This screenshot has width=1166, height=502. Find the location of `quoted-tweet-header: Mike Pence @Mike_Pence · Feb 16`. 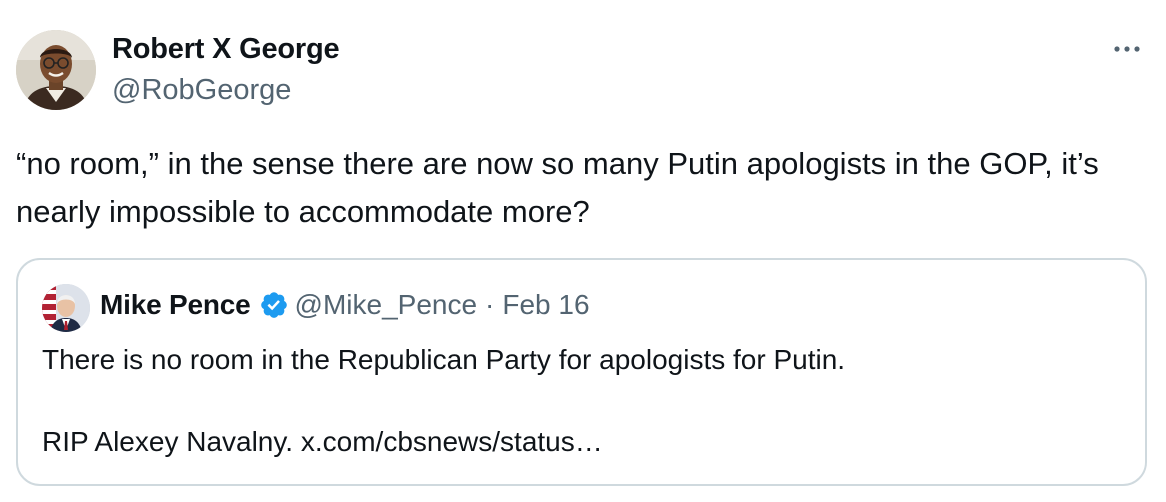

quoted-tweet-header: Mike Pence @Mike_Pence · Feb 16 is located at coordinates (345, 305).